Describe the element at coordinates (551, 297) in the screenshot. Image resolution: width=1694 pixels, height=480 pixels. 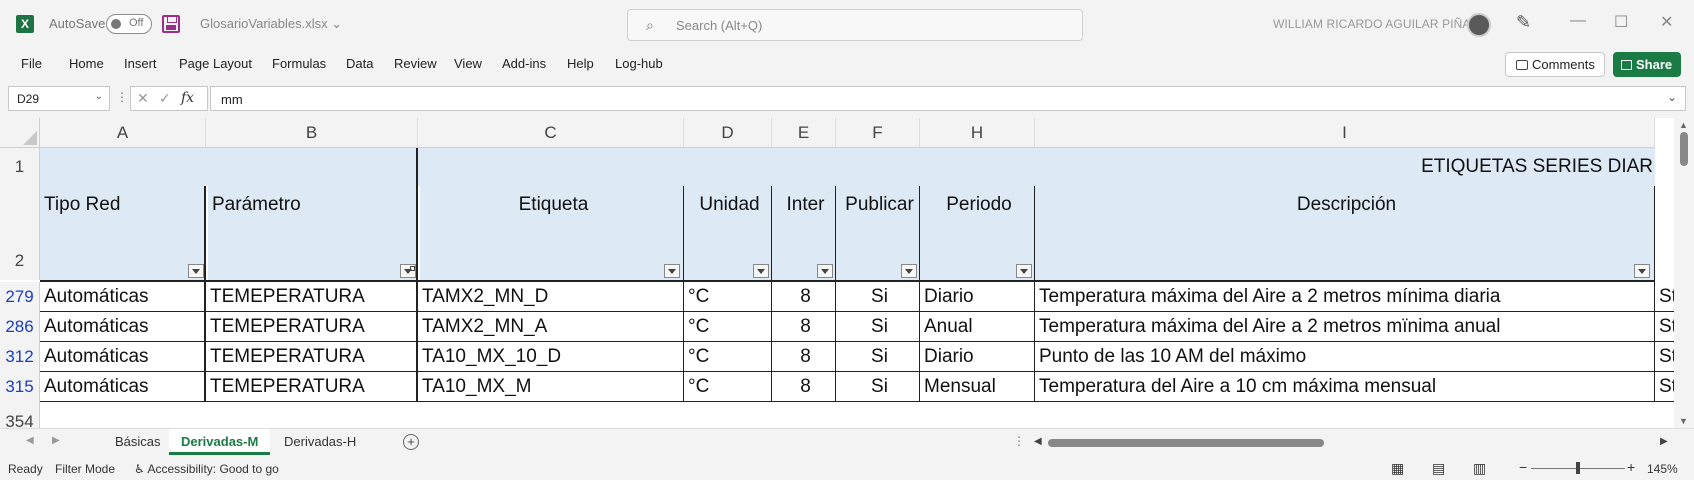
I see `cell-etiqueta: TAMX2_MN_D` at that location.